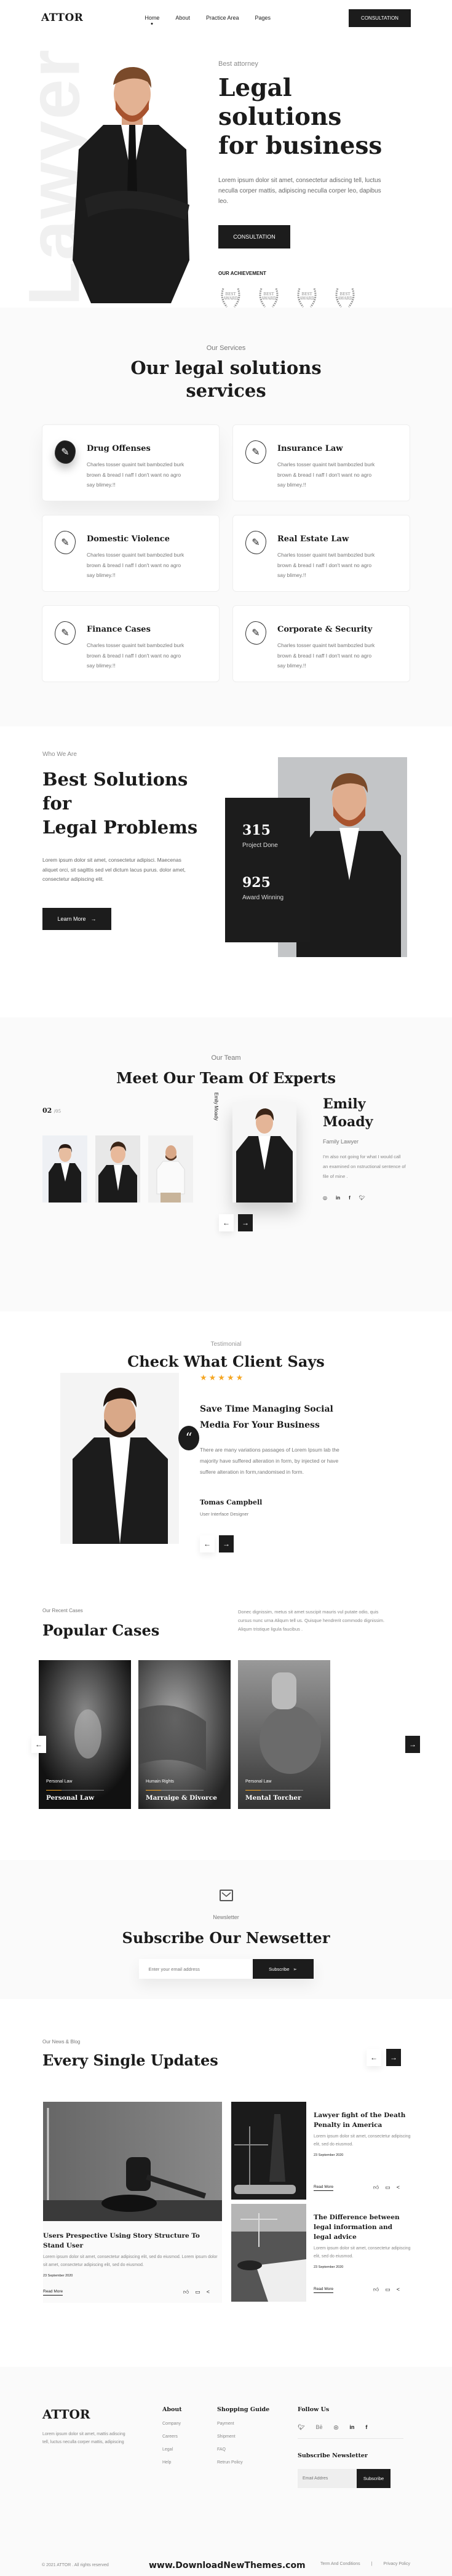 The height and width of the screenshot is (2576, 452). Describe the element at coordinates (314, 2409) in the screenshot. I see `footer-column-title: Follow Us` at that location.